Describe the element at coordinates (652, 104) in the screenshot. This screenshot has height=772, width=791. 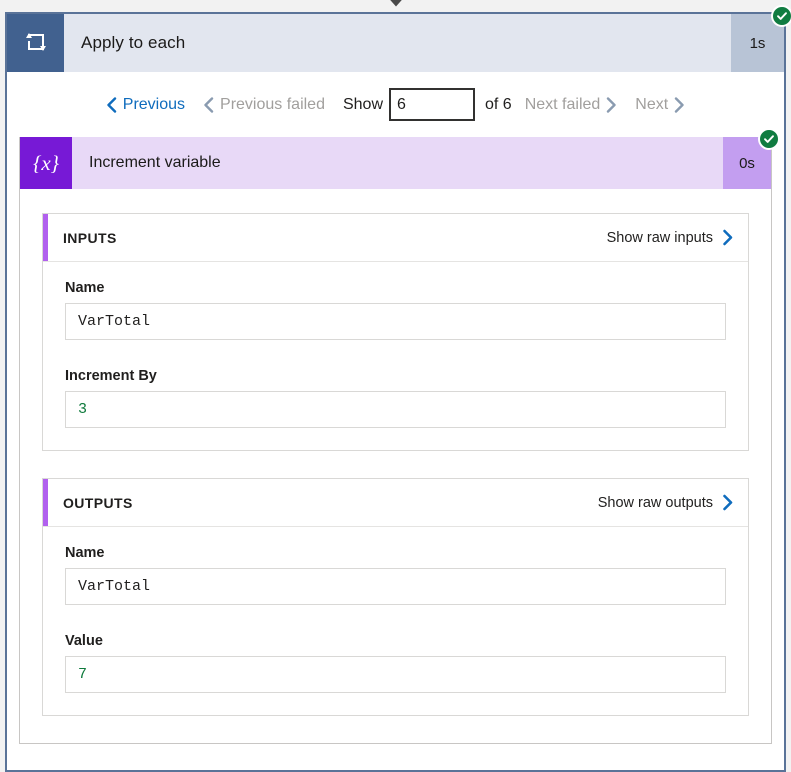
I see `next-button-label: Next` at that location.